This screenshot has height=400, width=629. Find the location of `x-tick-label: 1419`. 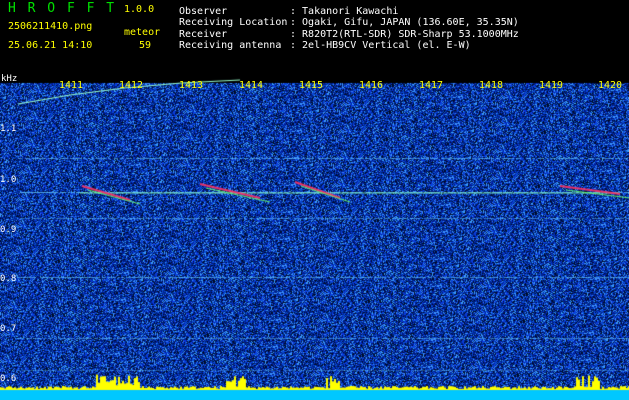

x-tick-label: 1419 is located at coordinates (551, 85).